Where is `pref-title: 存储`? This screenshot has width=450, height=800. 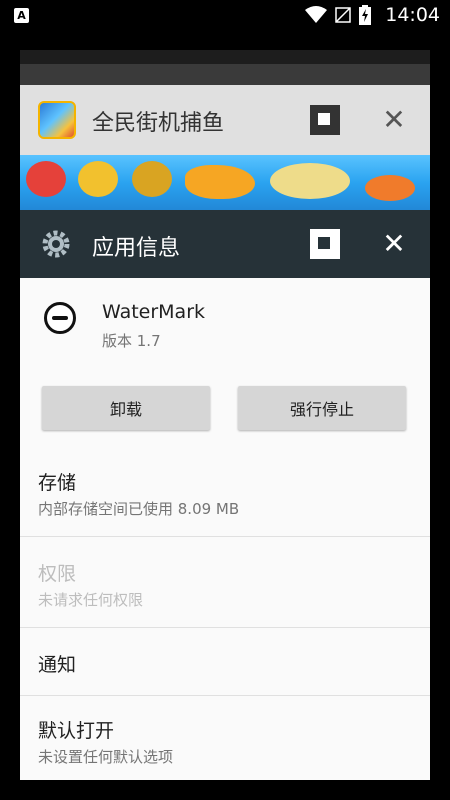
pref-title: 存储 is located at coordinates (57, 483).